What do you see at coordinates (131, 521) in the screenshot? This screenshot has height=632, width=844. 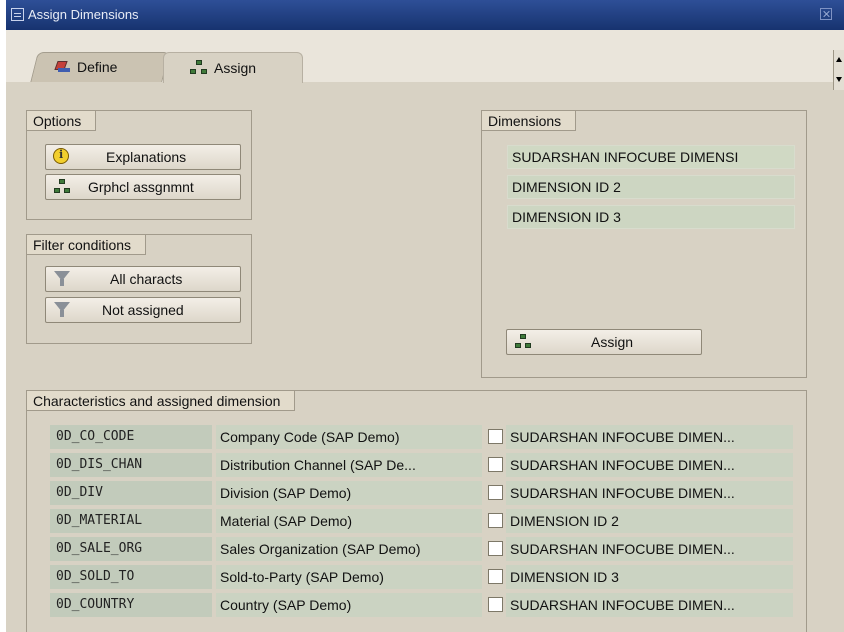 I see `characteristic-code: 0D_MATERIAL` at bounding box center [131, 521].